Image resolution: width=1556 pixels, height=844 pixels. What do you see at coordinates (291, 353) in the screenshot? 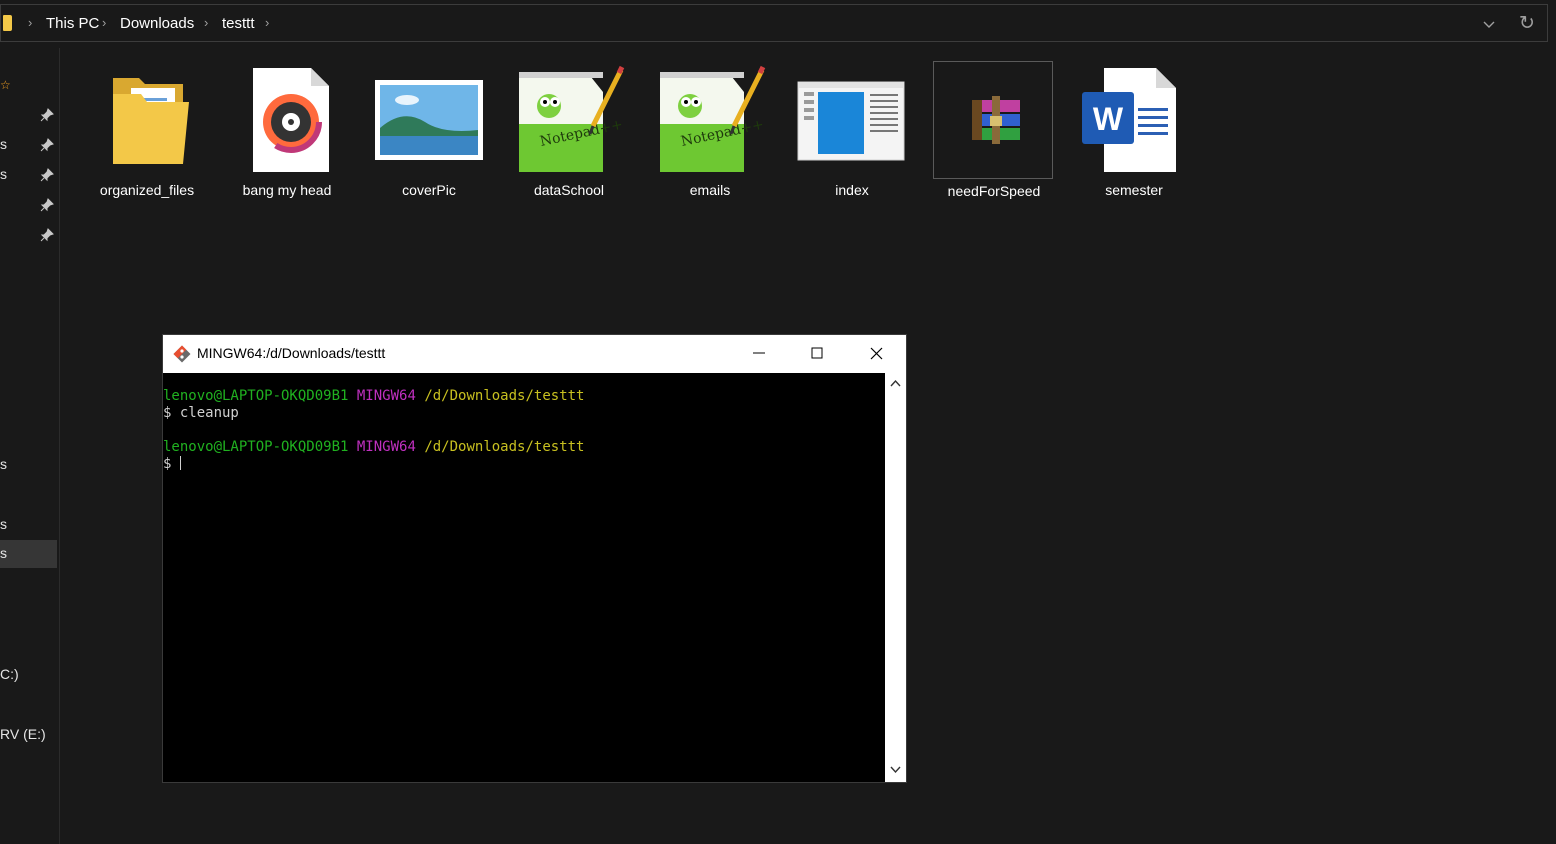
I see `terminal-title: MINGW64:/d/Downloads/testtt` at bounding box center [291, 353].